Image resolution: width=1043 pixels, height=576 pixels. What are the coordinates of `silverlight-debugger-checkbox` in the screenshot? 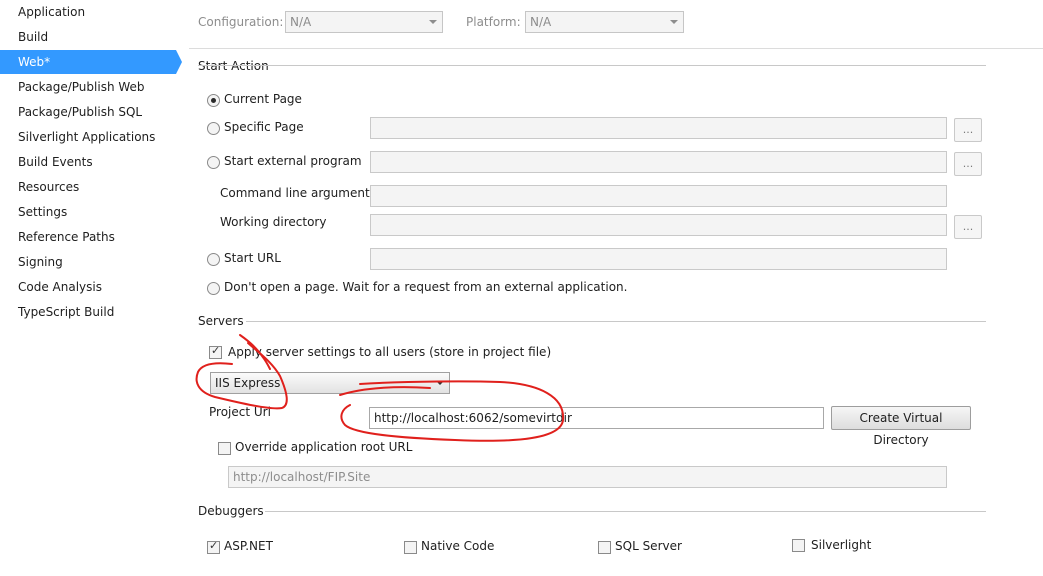 It's located at (798, 545).